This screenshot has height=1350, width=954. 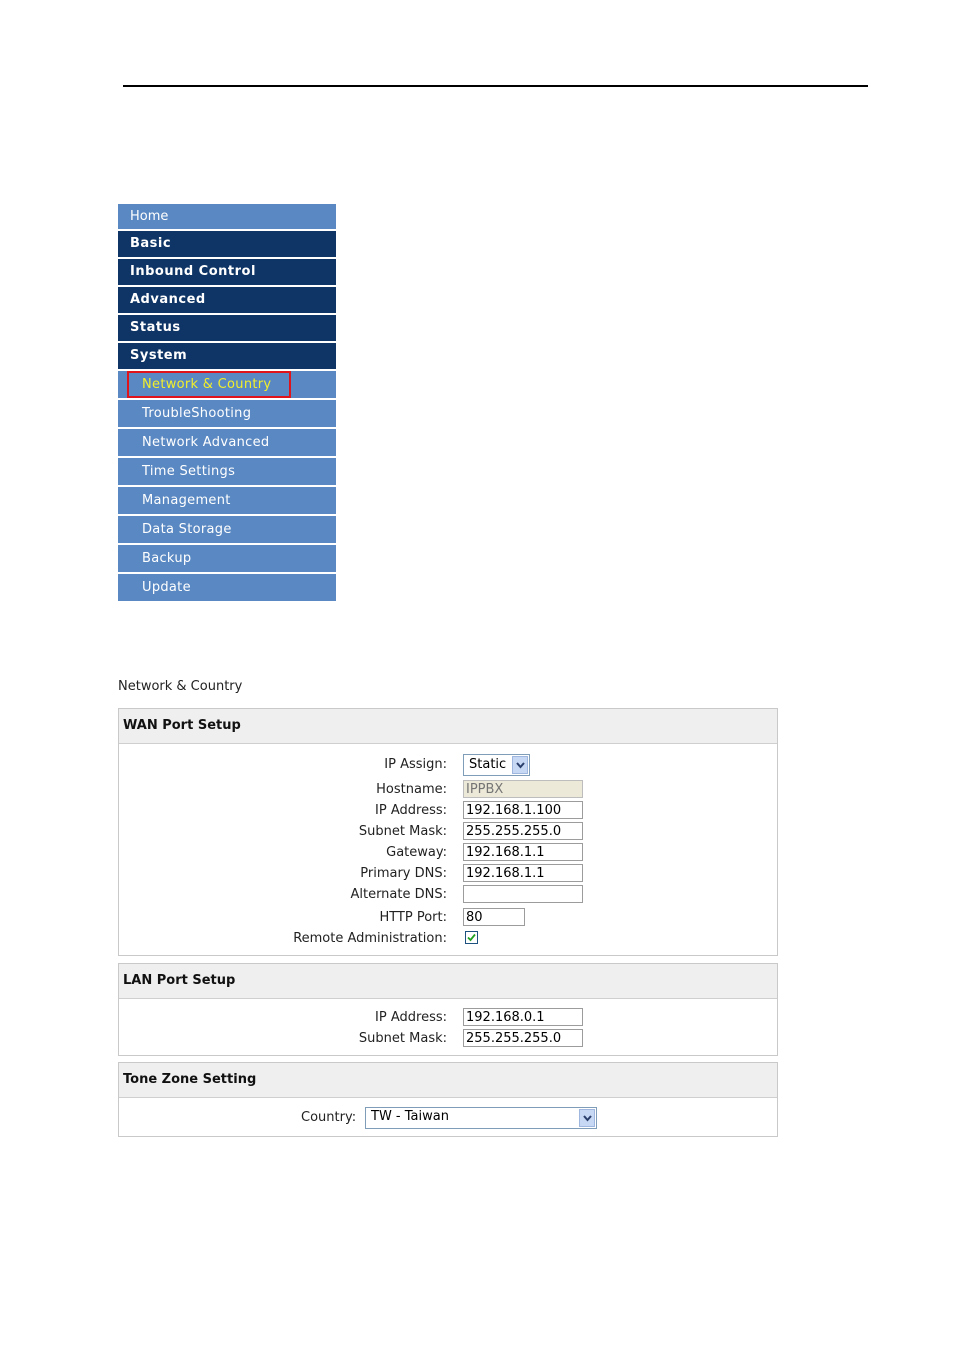 I want to click on menu-item-system: System, so click(x=227, y=356).